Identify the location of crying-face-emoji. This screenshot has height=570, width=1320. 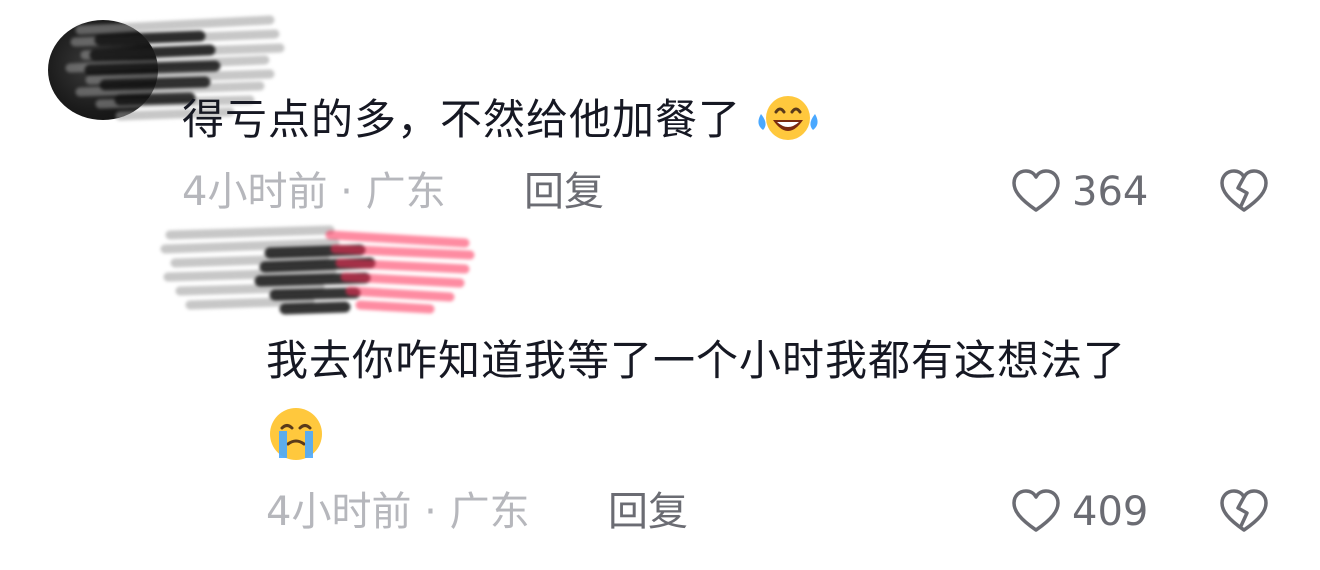
(296, 436).